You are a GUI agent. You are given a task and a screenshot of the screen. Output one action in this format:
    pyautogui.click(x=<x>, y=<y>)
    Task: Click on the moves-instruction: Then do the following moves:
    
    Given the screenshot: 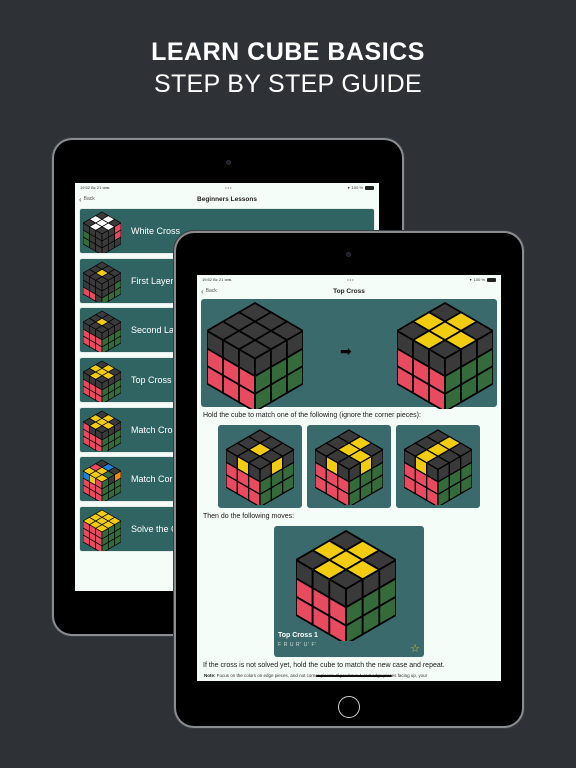 What is the action you would take?
    pyautogui.click(x=249, y=516)
    